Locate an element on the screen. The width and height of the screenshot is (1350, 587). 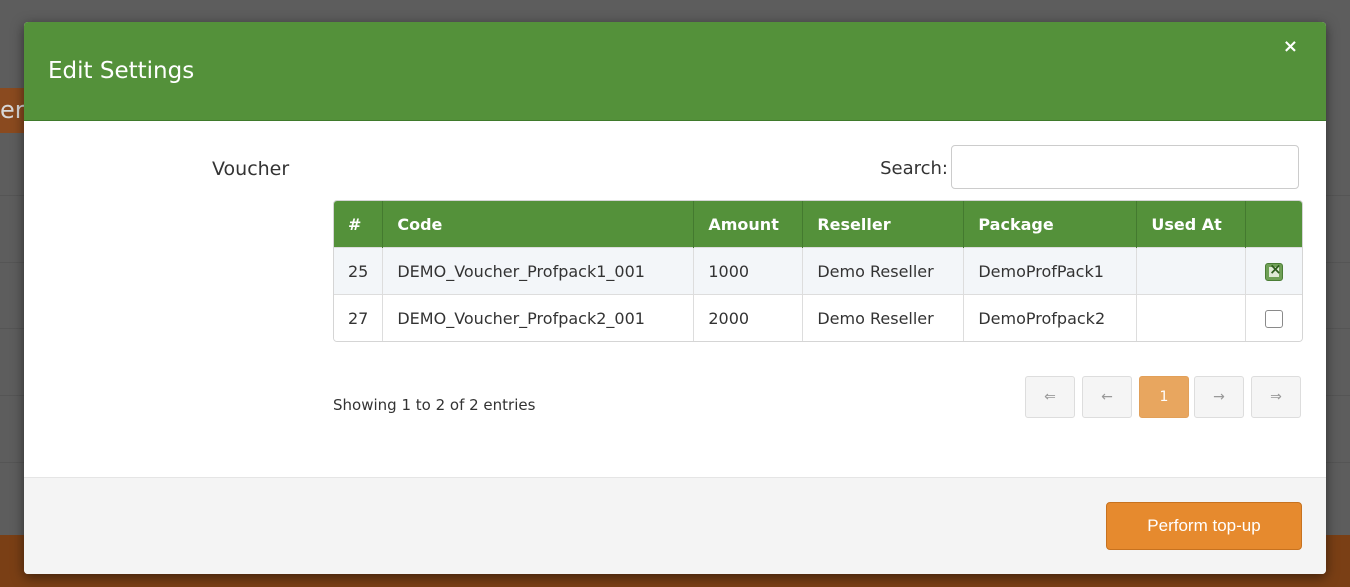
cell-id: 27 is located at coordinates (359, 317).